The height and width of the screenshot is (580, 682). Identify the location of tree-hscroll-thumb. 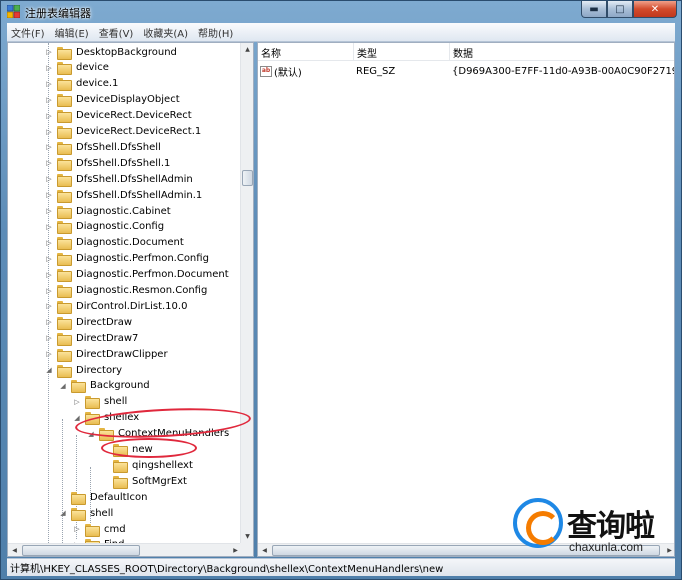
(81, 550).